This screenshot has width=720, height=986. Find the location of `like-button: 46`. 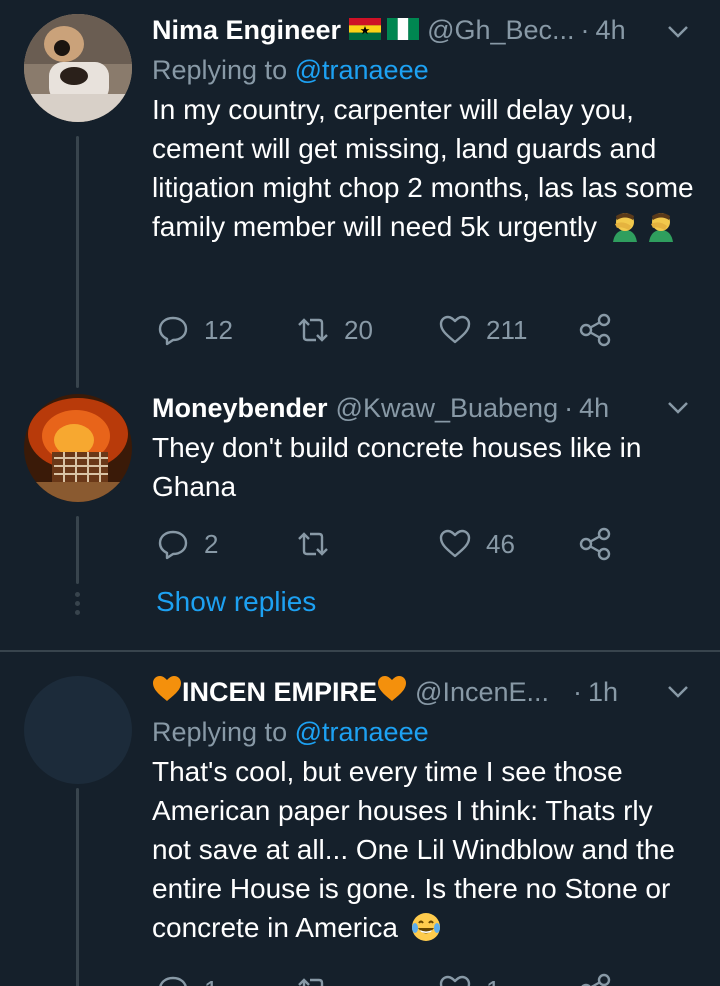

like-button: 46 is located at coordinates (476, 544).